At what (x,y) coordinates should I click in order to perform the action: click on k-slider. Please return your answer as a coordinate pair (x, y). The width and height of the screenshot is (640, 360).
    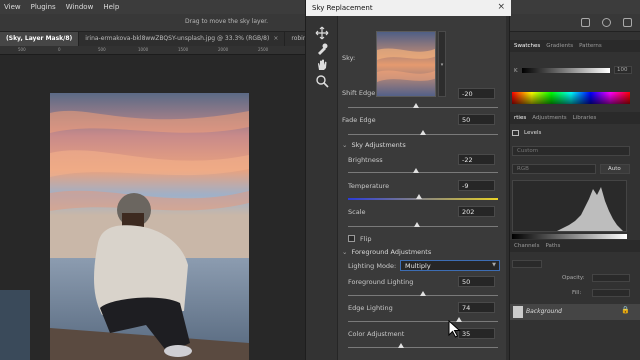
    Looking at the image, I should click on (566, 70).